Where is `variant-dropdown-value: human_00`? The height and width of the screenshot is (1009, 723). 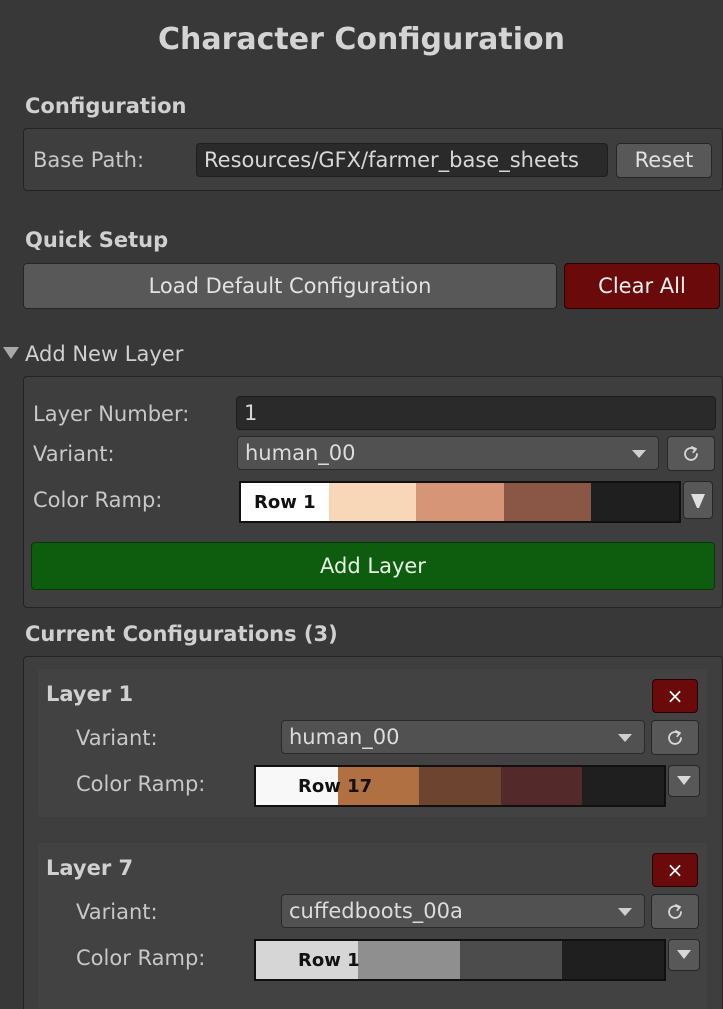 variant-dropdown-value: human_00 is located at coordinates (300, 453).